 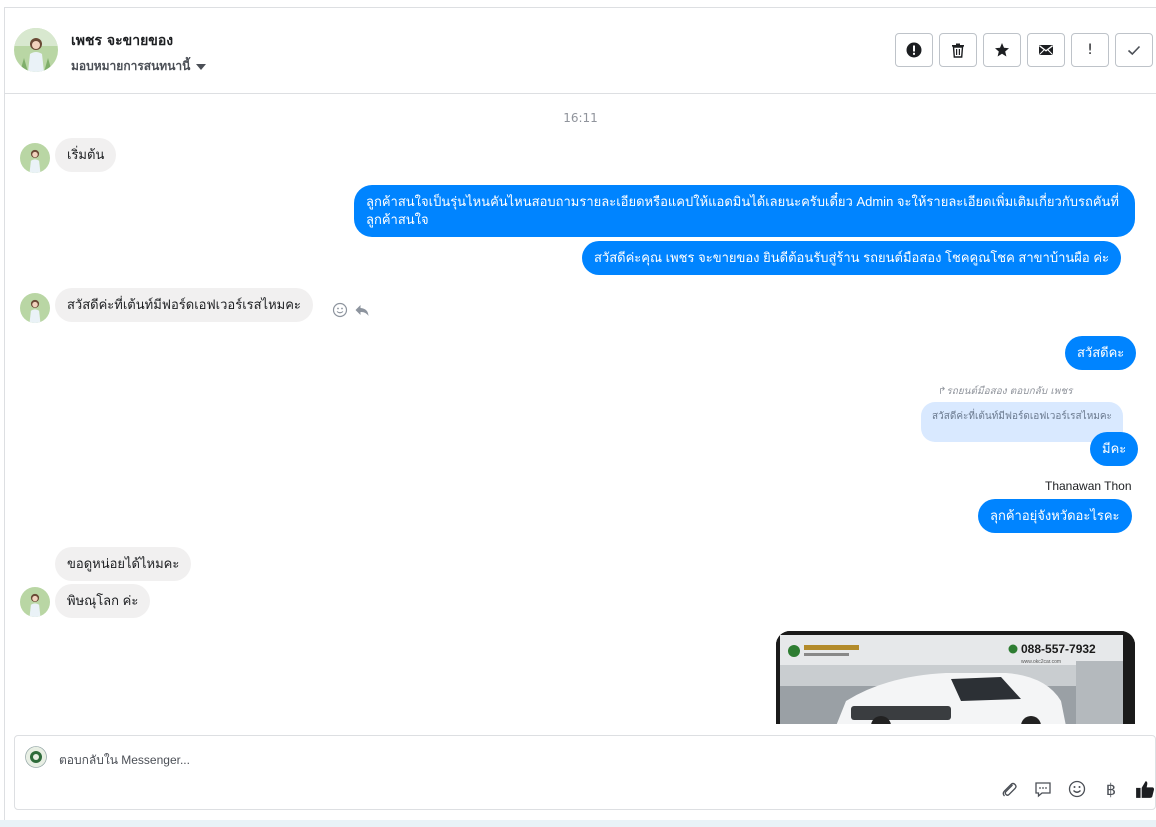 What do you see at coordinates (578, 823) in the screenshot?
I see `bottom-strip` at bounding box center [578, 823].